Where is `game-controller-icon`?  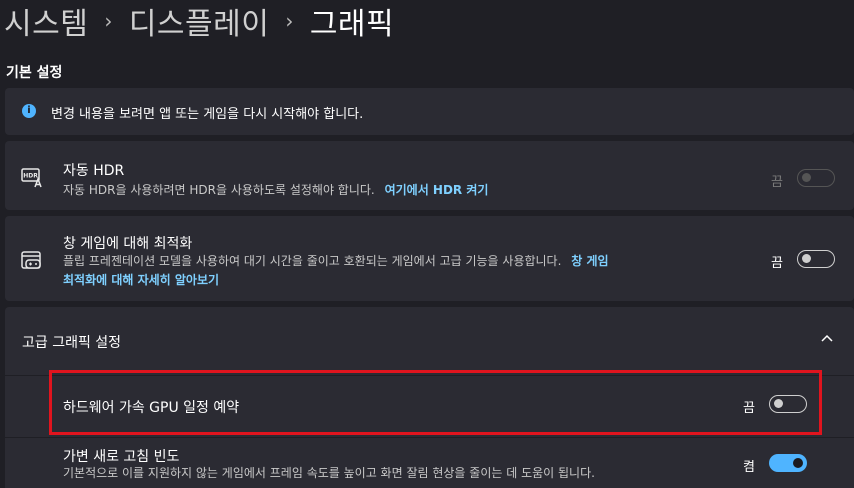 game-controller-icon is located at coordinates (31, 260).